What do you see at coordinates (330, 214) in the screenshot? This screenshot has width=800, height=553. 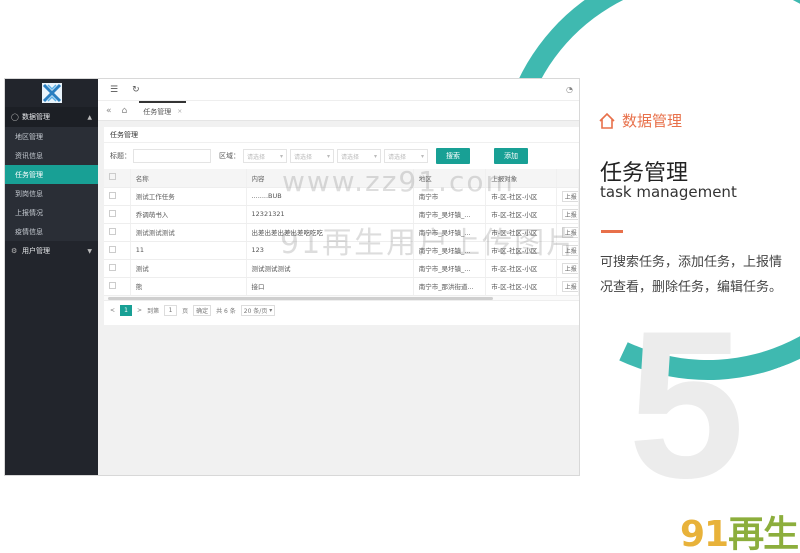 I see `cell-content: 12321321` at bounding box center [330, 214].